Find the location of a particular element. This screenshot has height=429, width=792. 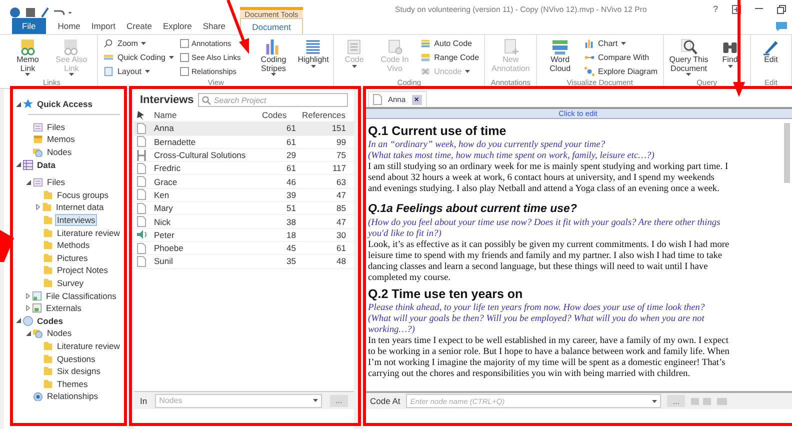

table-cell-text: Ken is located at coordinates (161, 195).